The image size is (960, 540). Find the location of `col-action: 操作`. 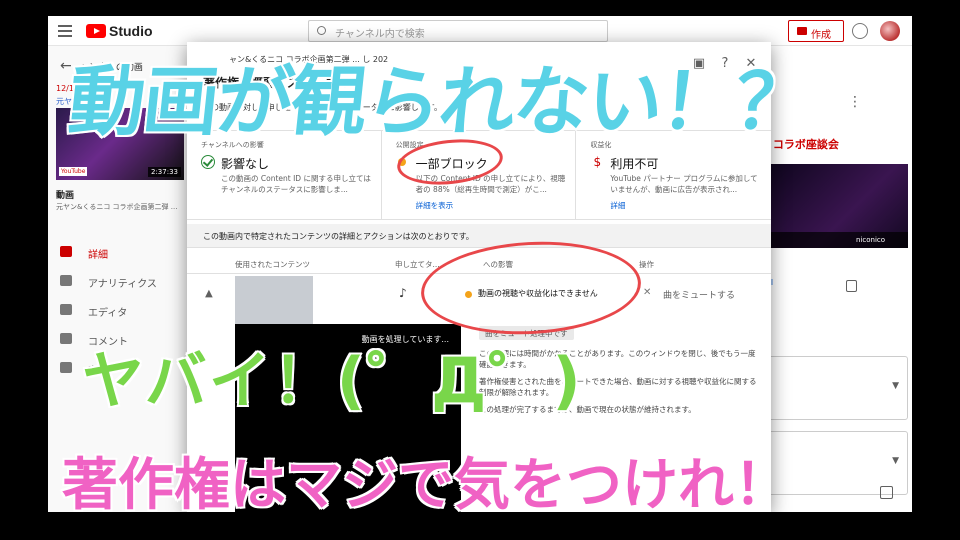

col-action: 操作 is located at coordinates (646, 264).